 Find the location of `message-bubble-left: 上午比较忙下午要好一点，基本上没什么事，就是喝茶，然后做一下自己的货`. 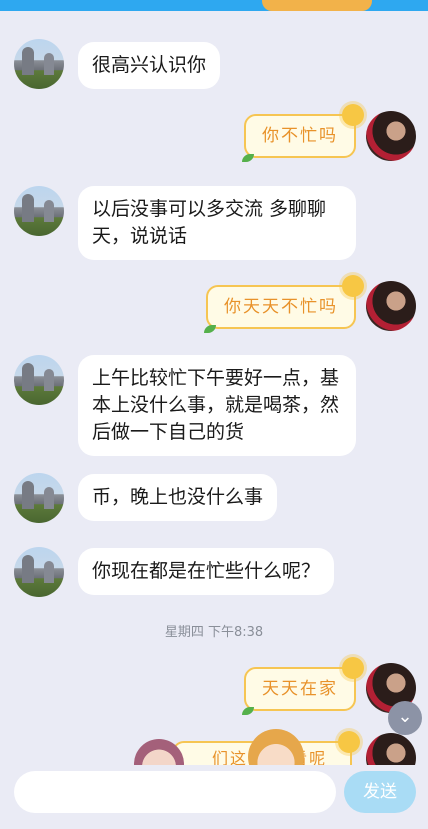

message-bubble-left: 上午比较忙下午要好一点，基本上没什么事，就是喝茶，然后做一下自己的货 is located at coordinates (217, 405).